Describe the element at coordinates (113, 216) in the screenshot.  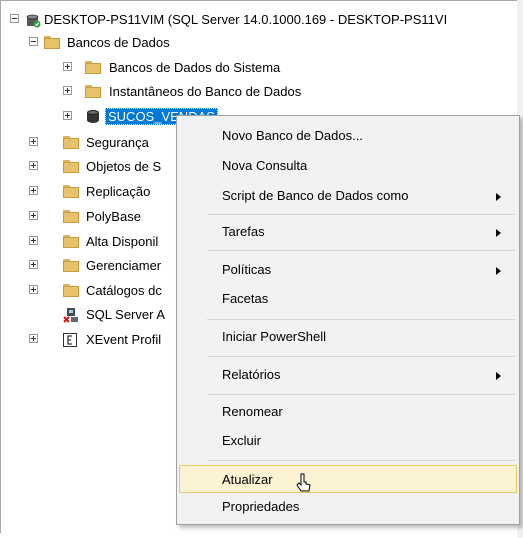
I see `tree-node-label: PolyBase` at that location.